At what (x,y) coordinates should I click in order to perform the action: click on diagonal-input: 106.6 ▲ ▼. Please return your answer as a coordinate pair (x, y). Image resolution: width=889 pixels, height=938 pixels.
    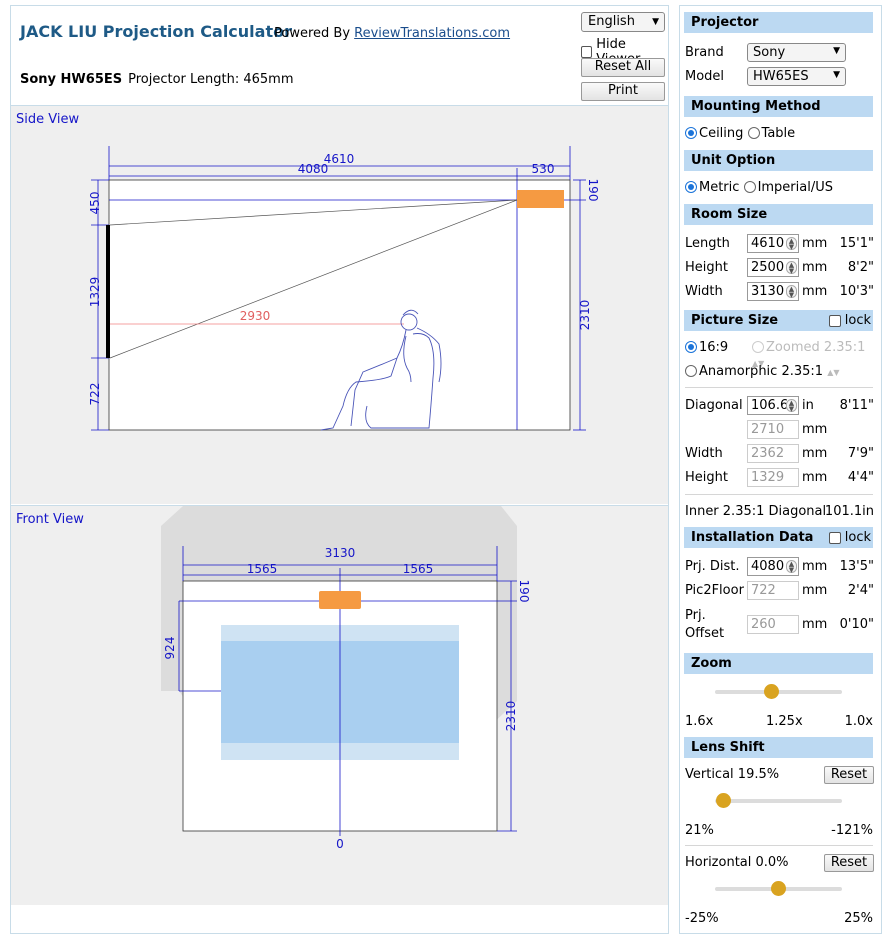
    Looking at the image, I should click on (773, 405).